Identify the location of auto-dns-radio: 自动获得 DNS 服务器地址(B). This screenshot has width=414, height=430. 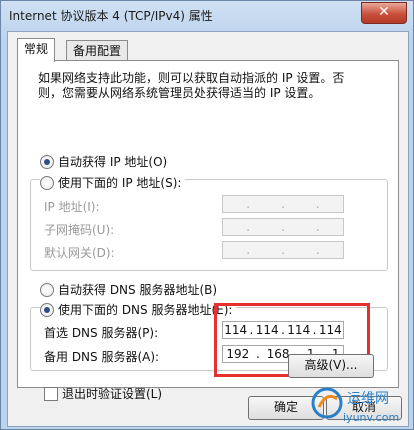
(128, 289).